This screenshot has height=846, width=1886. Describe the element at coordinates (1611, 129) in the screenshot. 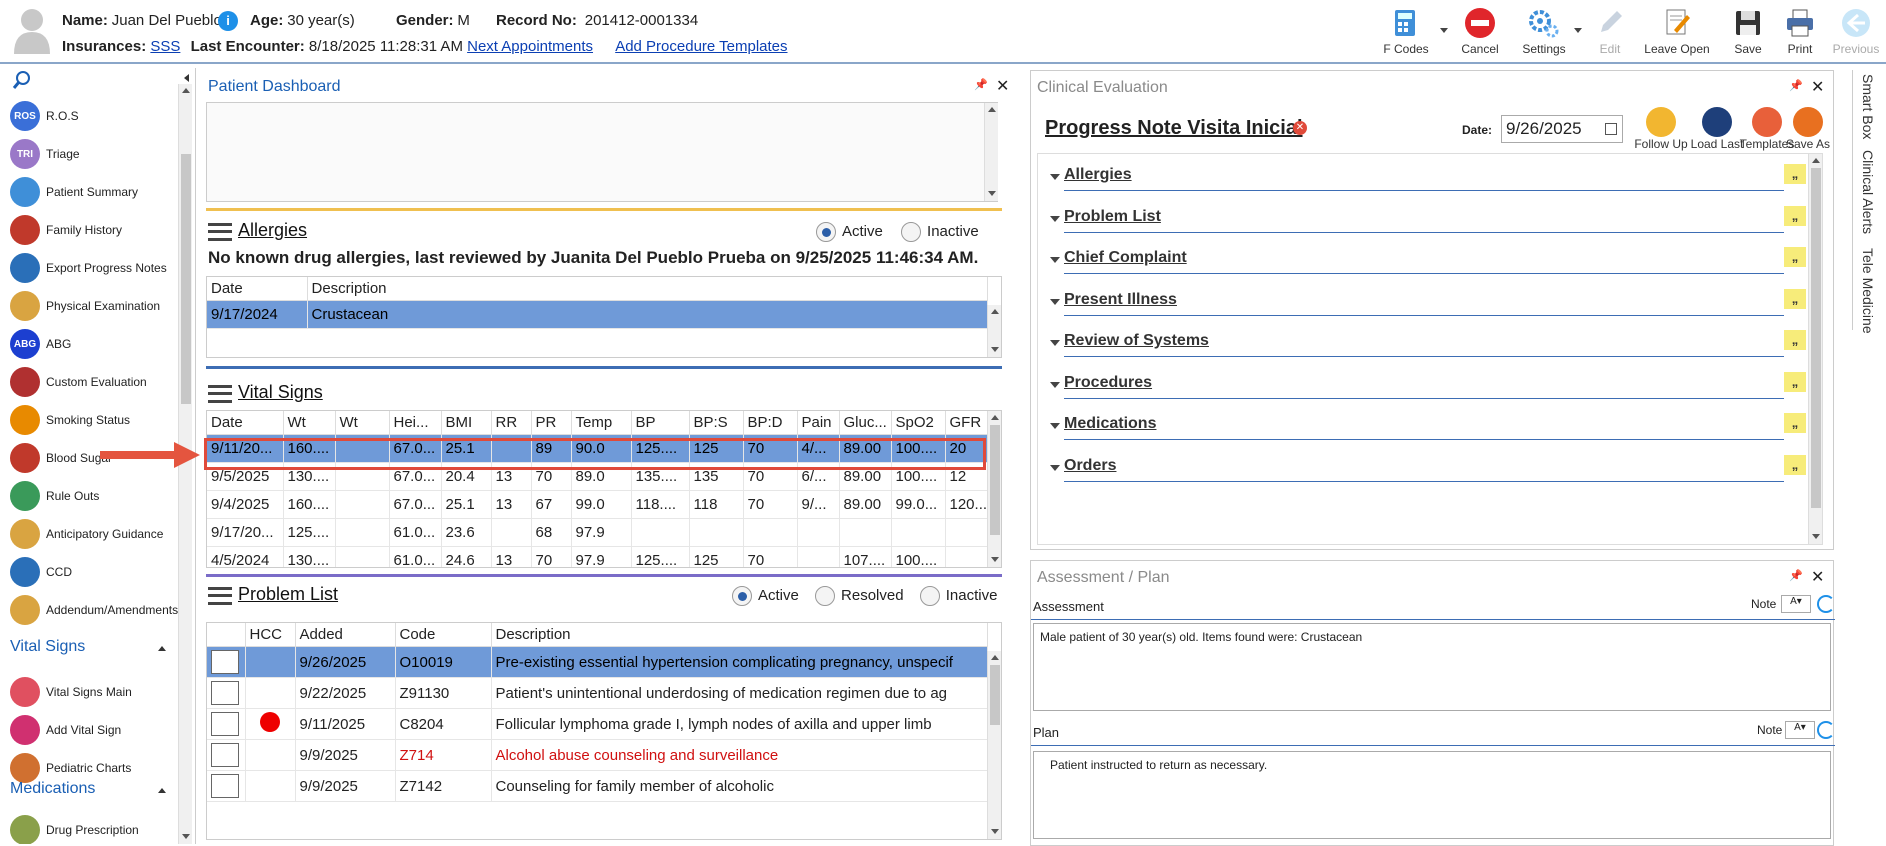

I see `calendar-icon` at that location.